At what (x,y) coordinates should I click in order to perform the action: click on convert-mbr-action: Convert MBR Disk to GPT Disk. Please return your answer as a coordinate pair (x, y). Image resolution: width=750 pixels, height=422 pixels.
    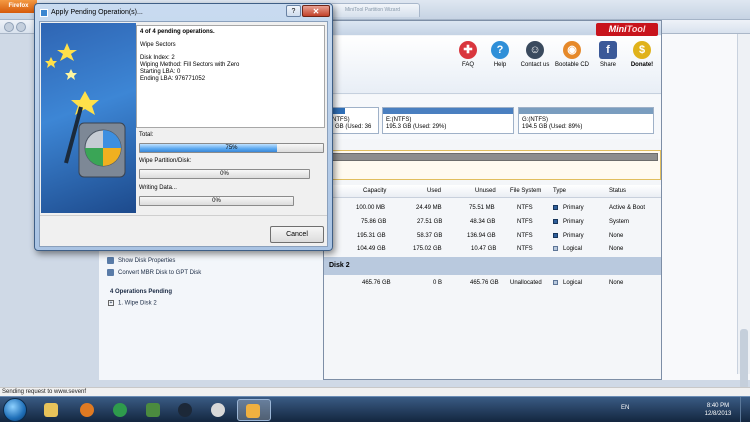
    Looking at the image, I should click on (154, 272).